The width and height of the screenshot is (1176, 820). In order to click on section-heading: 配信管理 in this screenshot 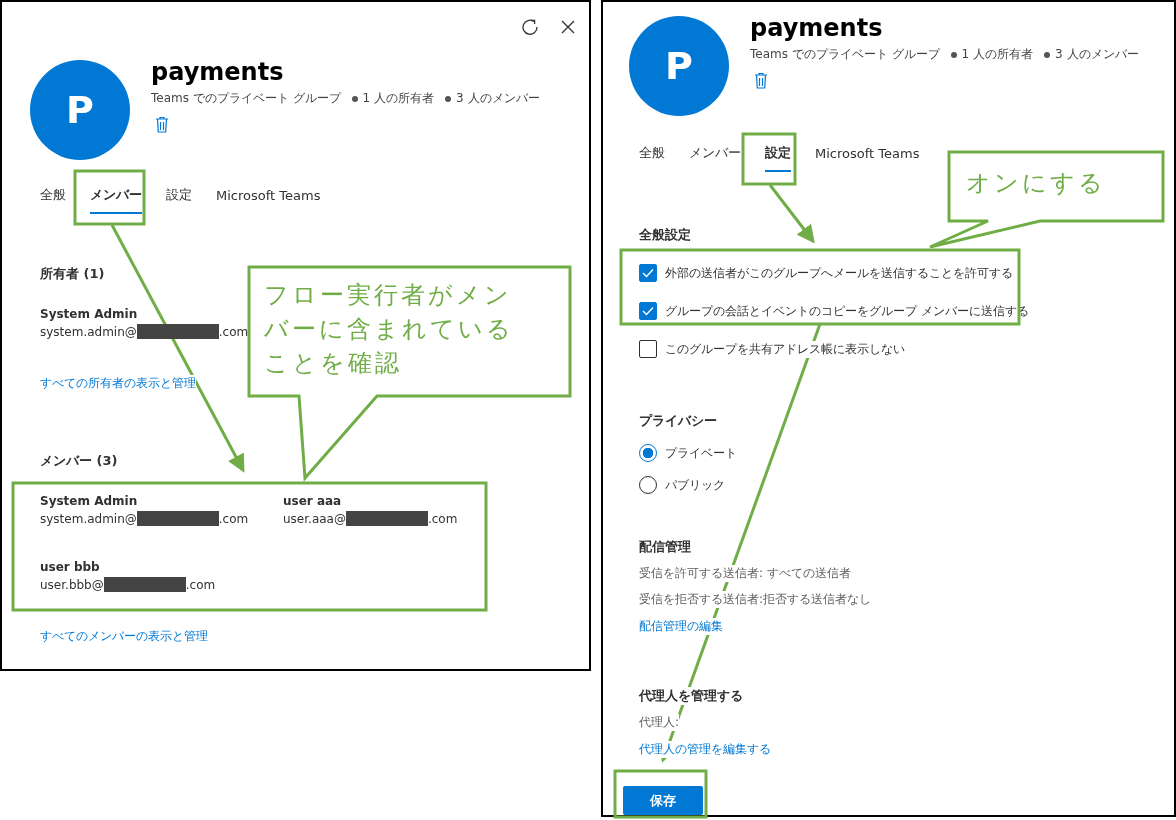, I will do `click(665, 547)`.